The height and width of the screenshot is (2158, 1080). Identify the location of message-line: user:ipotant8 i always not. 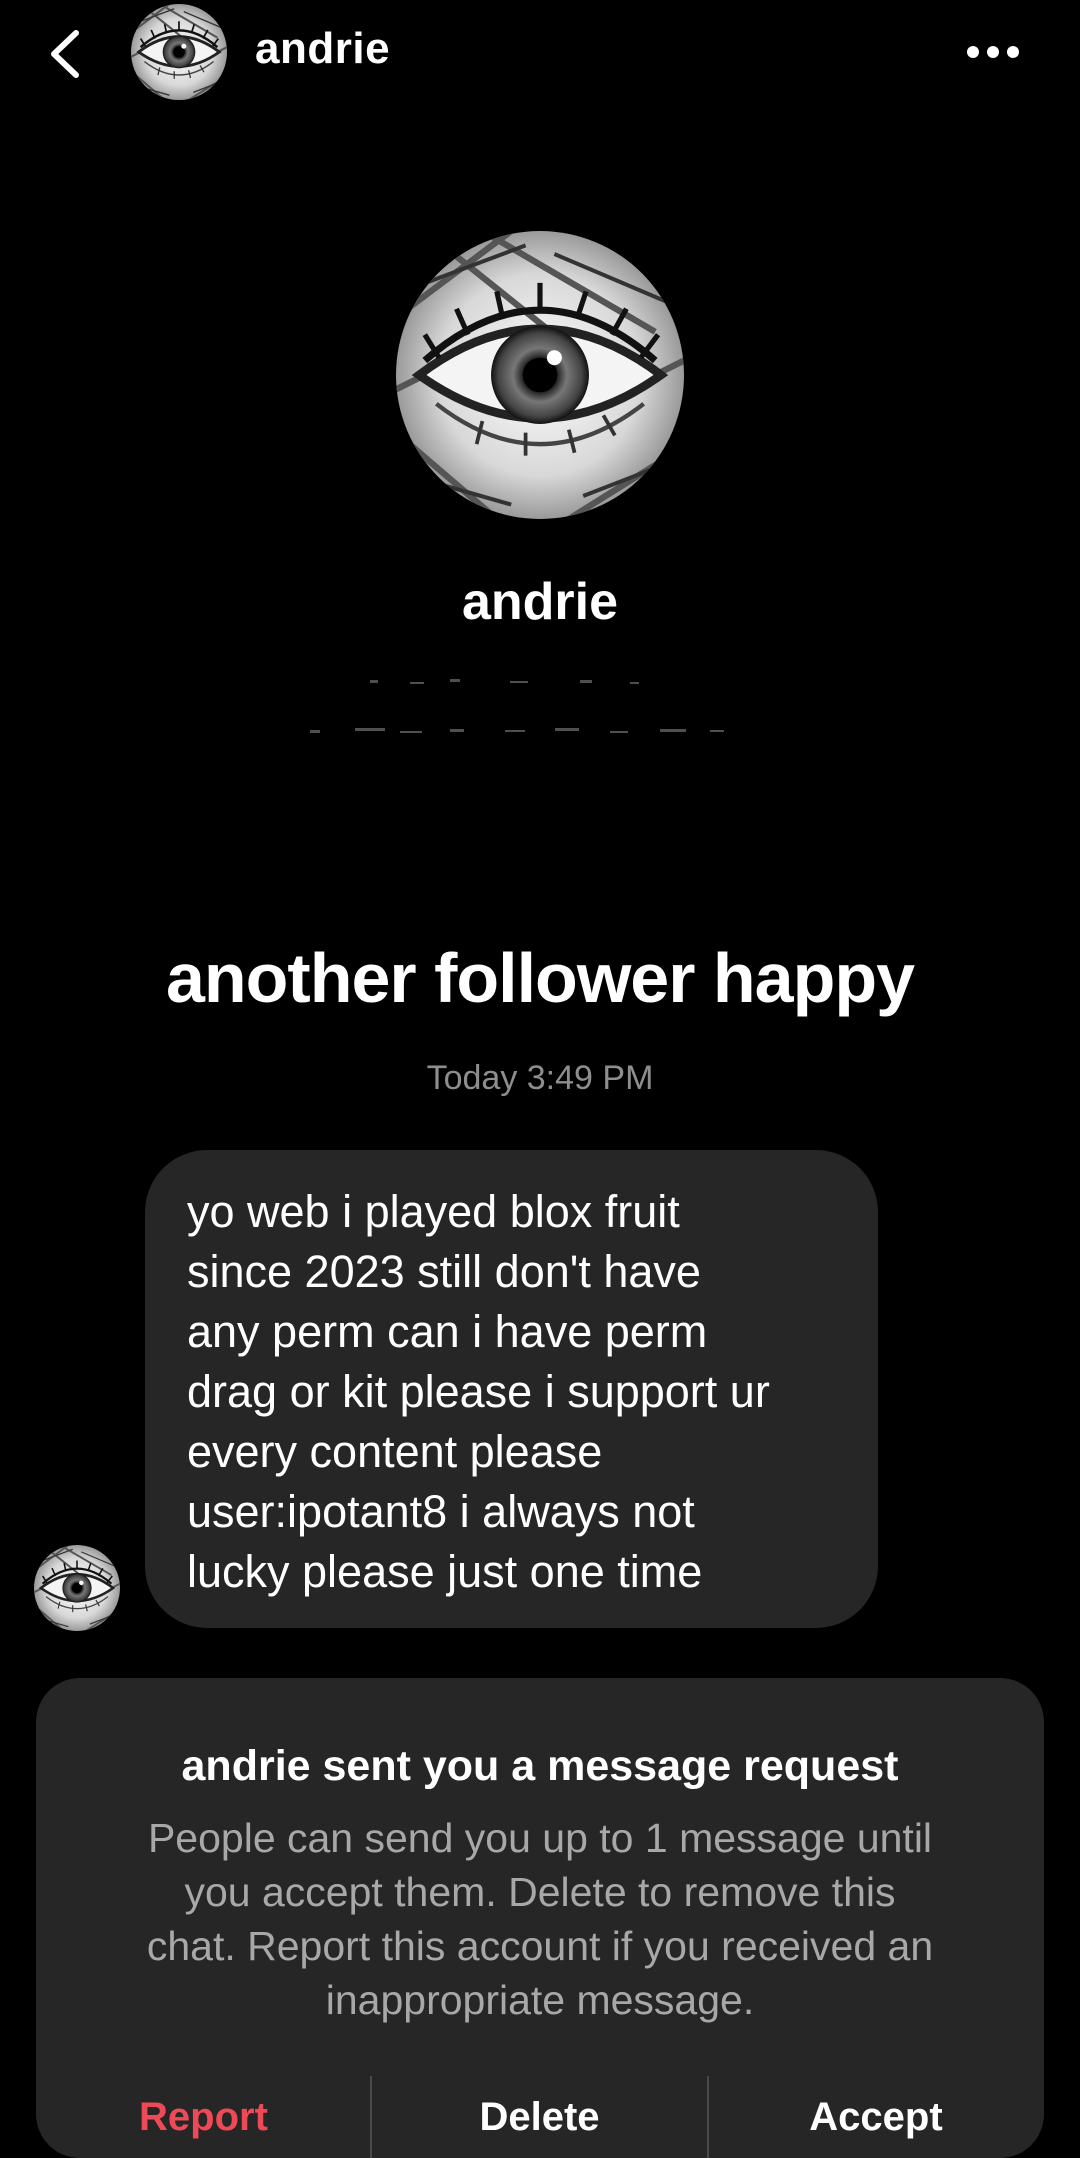
(441, 1511).